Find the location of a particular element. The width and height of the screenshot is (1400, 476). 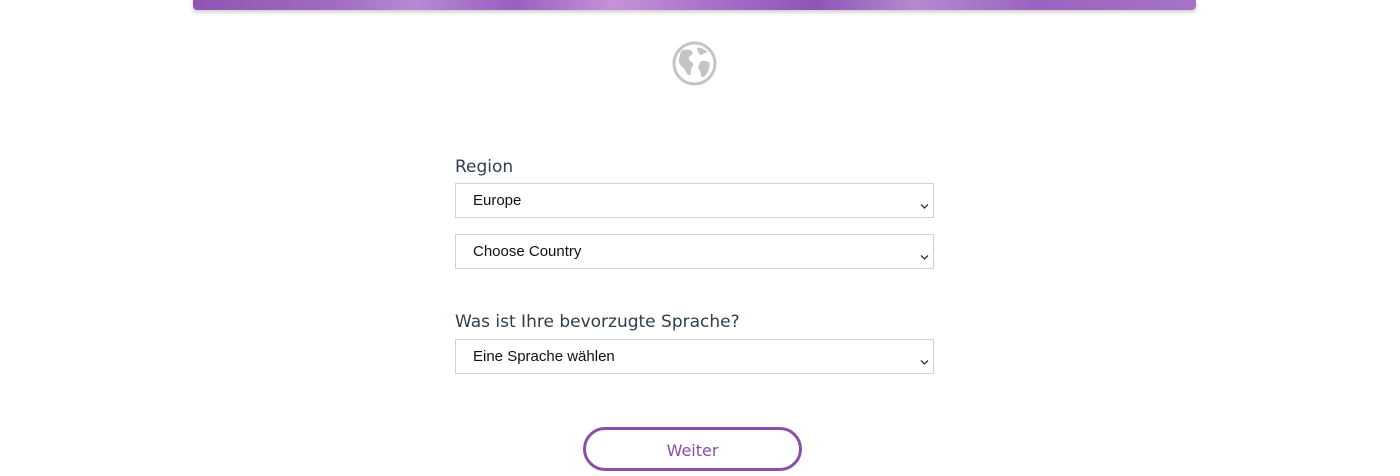

country-select: Choose Country is located at coordinates (694, 251).